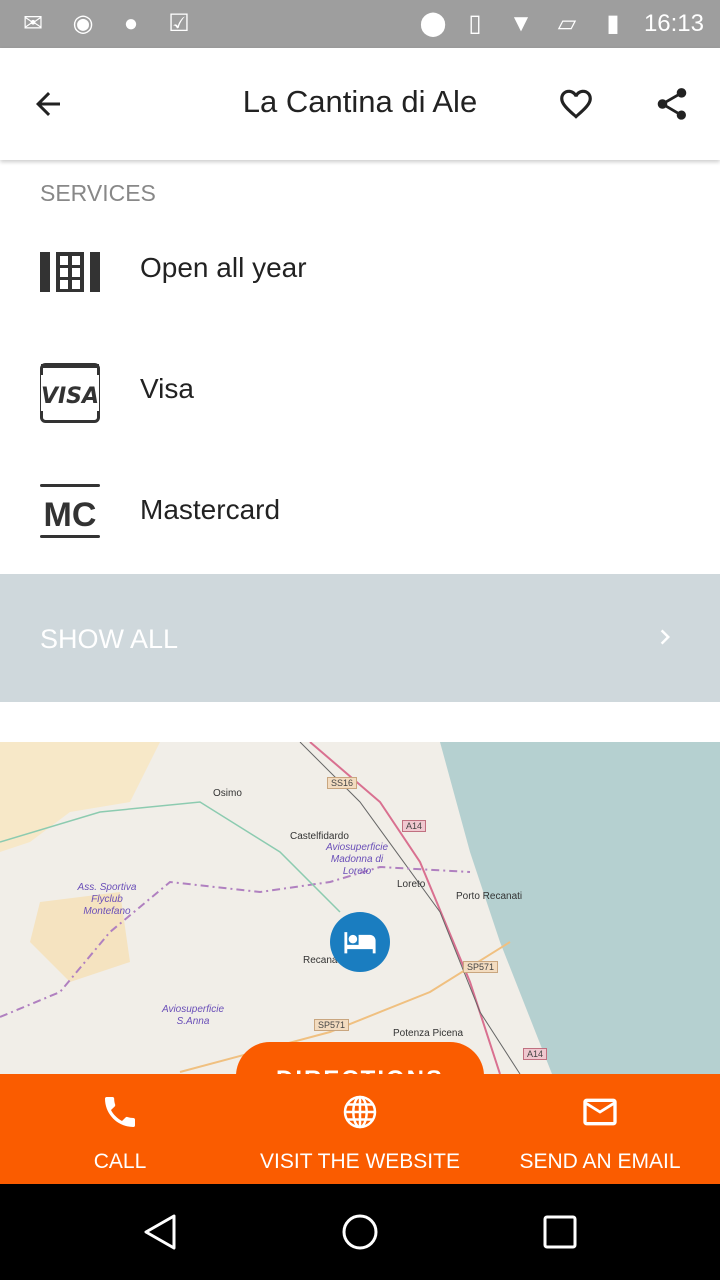 The width and height of the screenshot is (720, 1280). Describe the element at coordinates (210, 509) in the screenshot. I see `service-label: Mastercard` at that location.